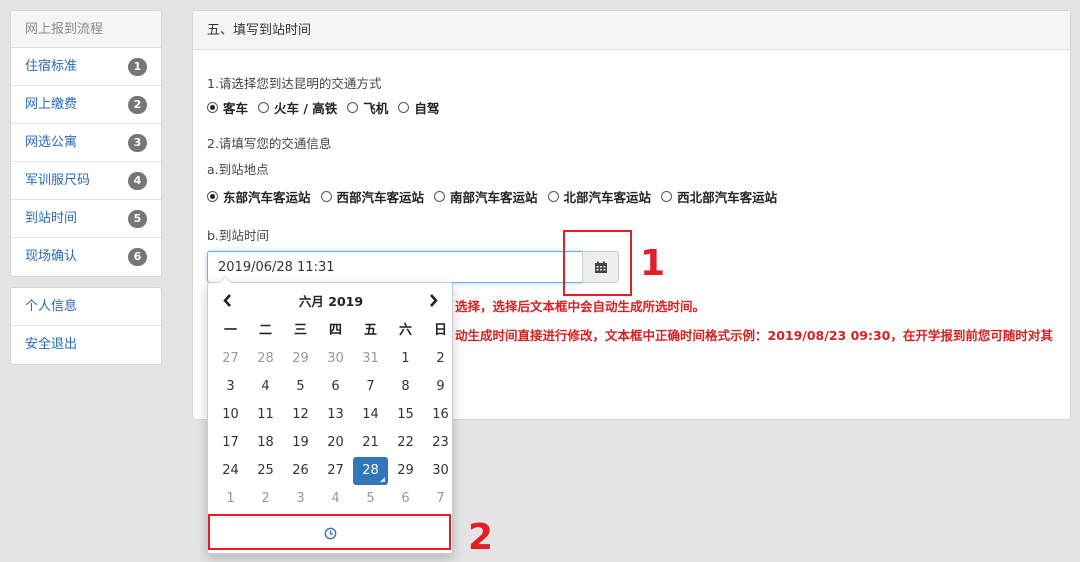 Image resolution: width=1080 pixels, height=562 pixels. What do you see at coordinates (405, 415) in the screenshot?
I see `calendar-day: 15` at bounding box center [405, 415].